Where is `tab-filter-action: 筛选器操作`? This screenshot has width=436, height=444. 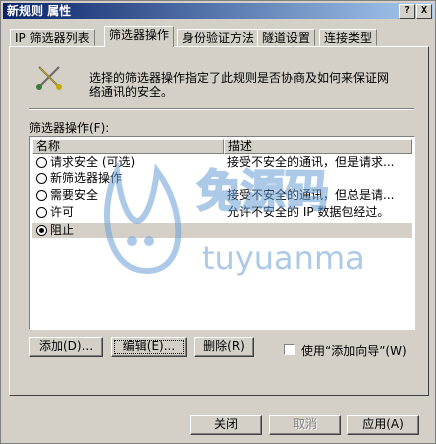 tab-filter-action: 筛选器操作 is located at coordinates (139, 36).